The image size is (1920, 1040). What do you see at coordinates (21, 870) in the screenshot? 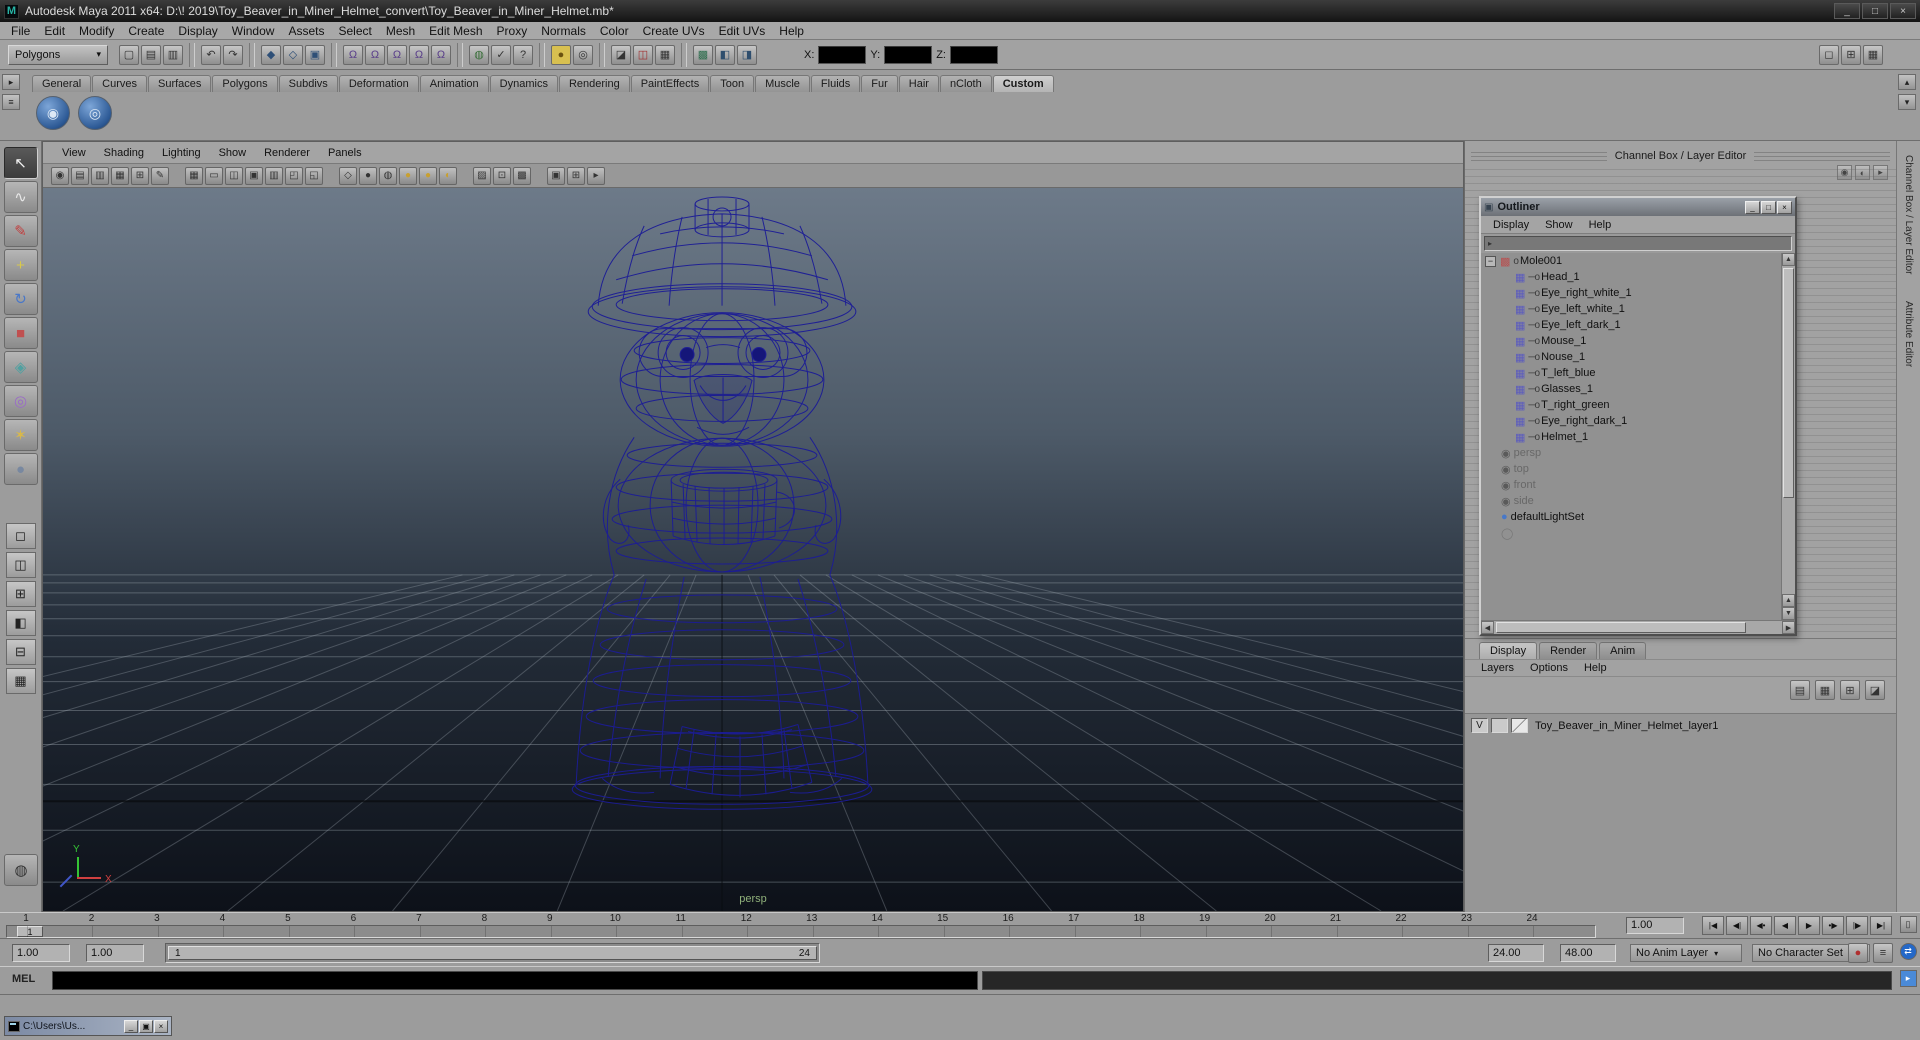
I see `toolbox-extra-icon: ◍` at bounding box center [21, 870].